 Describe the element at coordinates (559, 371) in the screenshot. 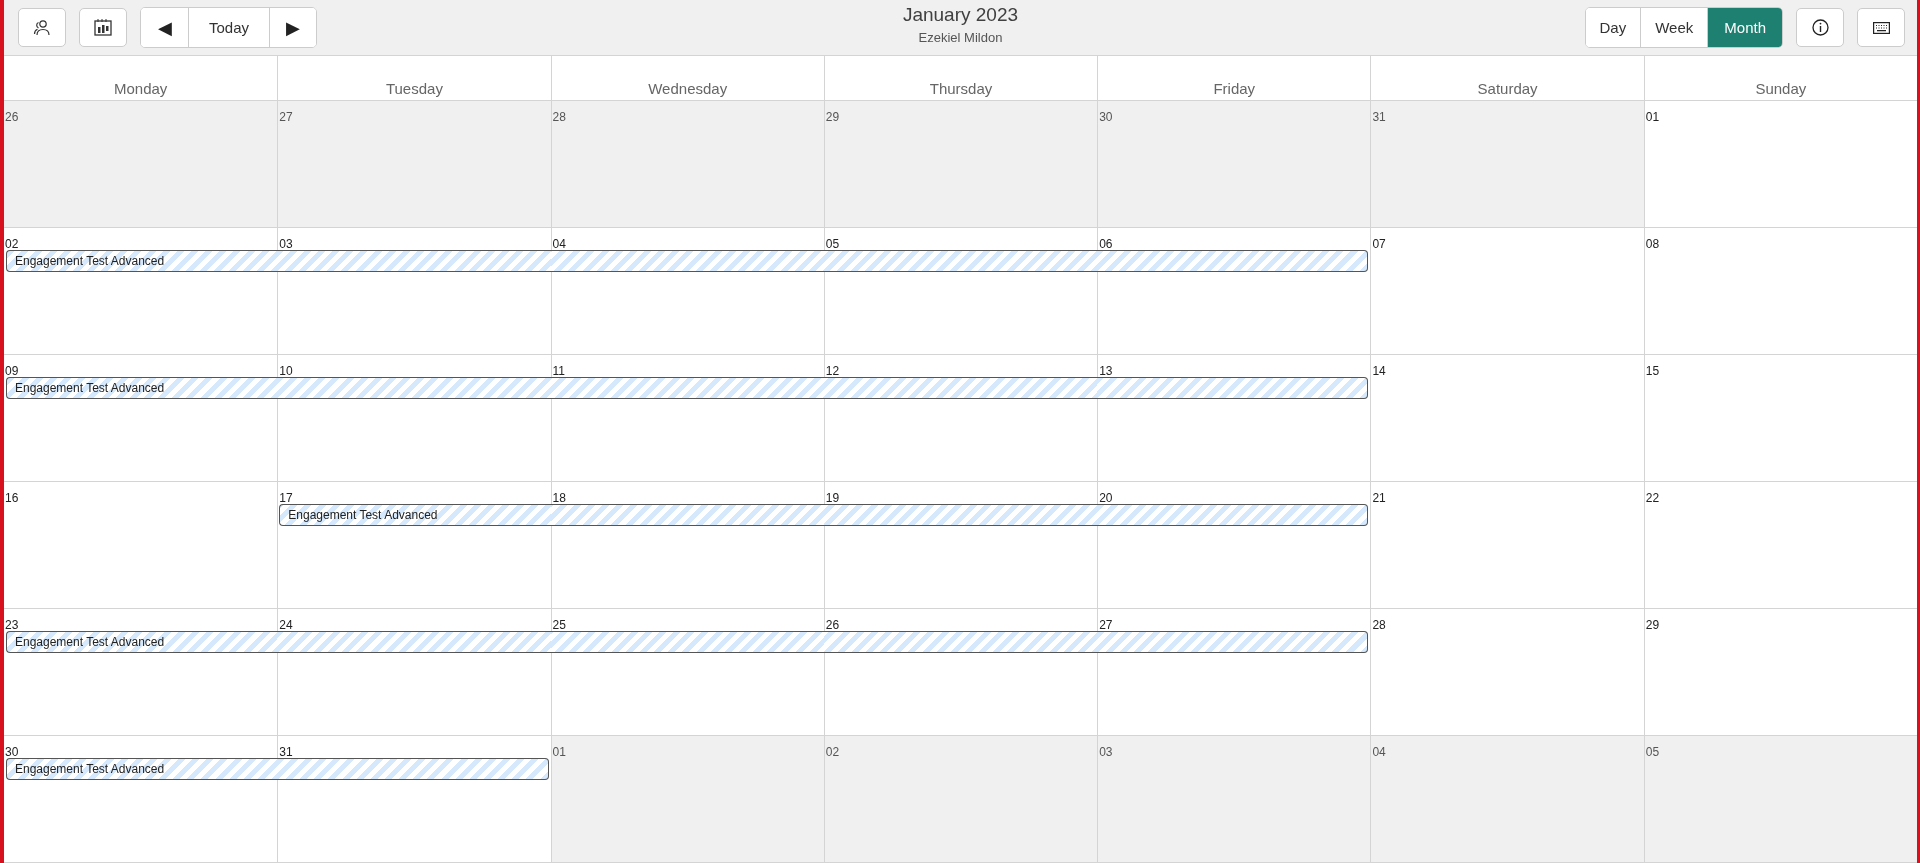

I see `day-number: 11` at that location.